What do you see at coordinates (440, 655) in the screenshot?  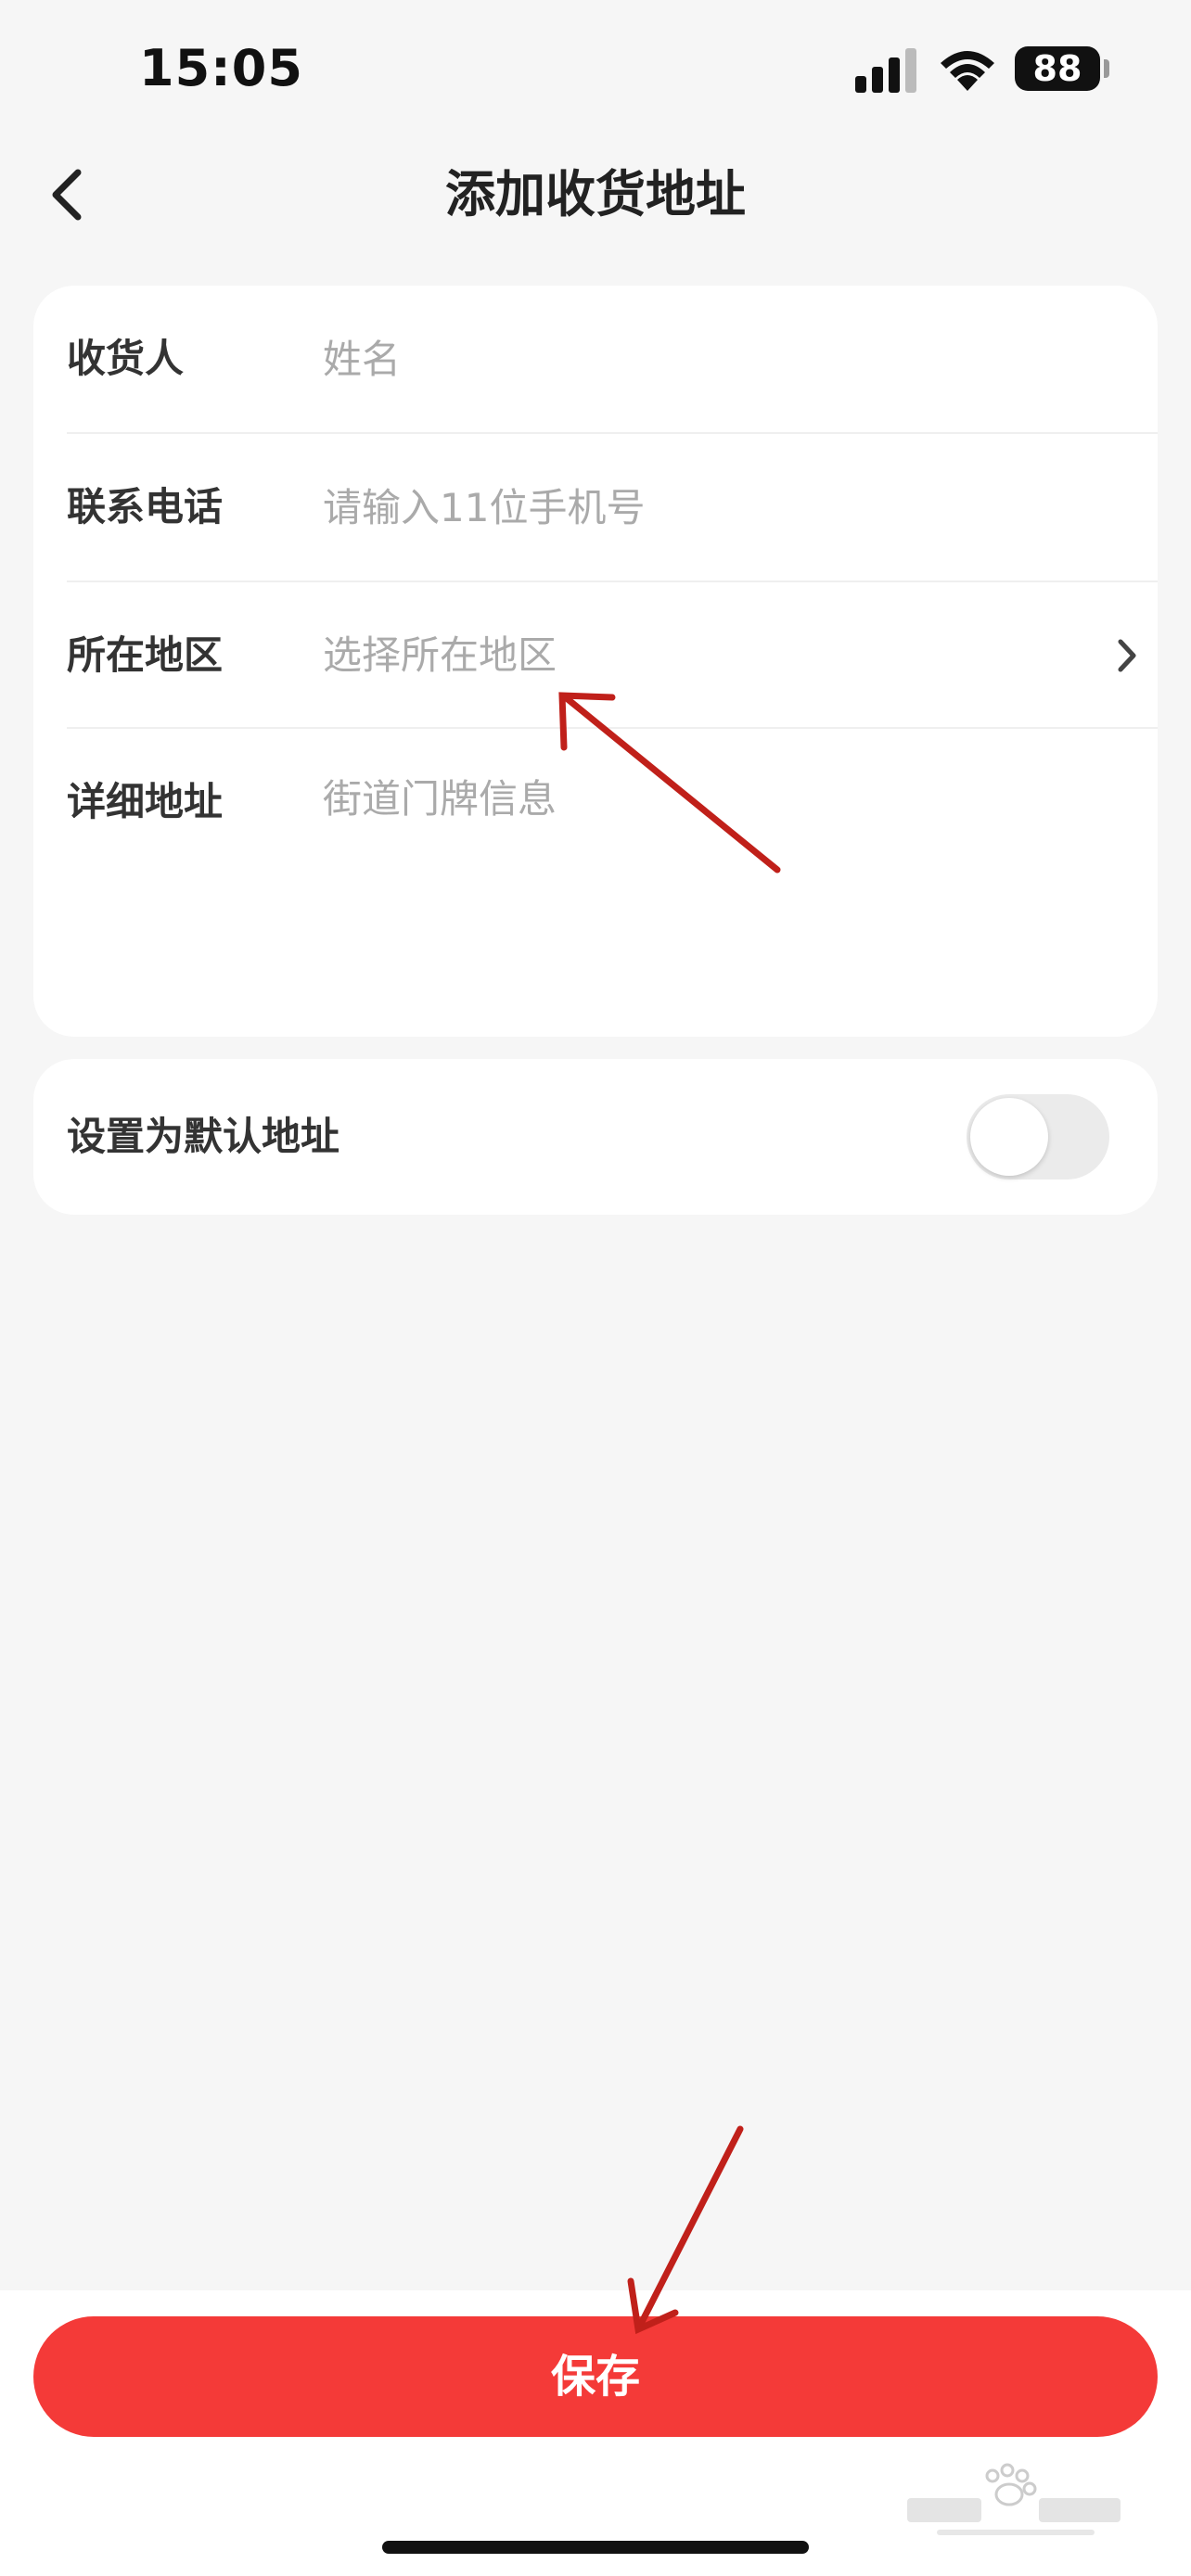 I see `region-selector: 选择所在地区` at bounding box center [440, 655].